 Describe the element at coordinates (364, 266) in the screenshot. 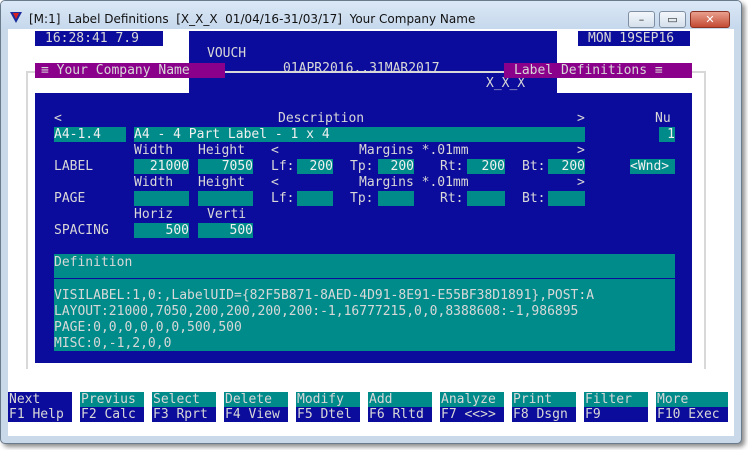

I see `definition-header: Definition` at that location.